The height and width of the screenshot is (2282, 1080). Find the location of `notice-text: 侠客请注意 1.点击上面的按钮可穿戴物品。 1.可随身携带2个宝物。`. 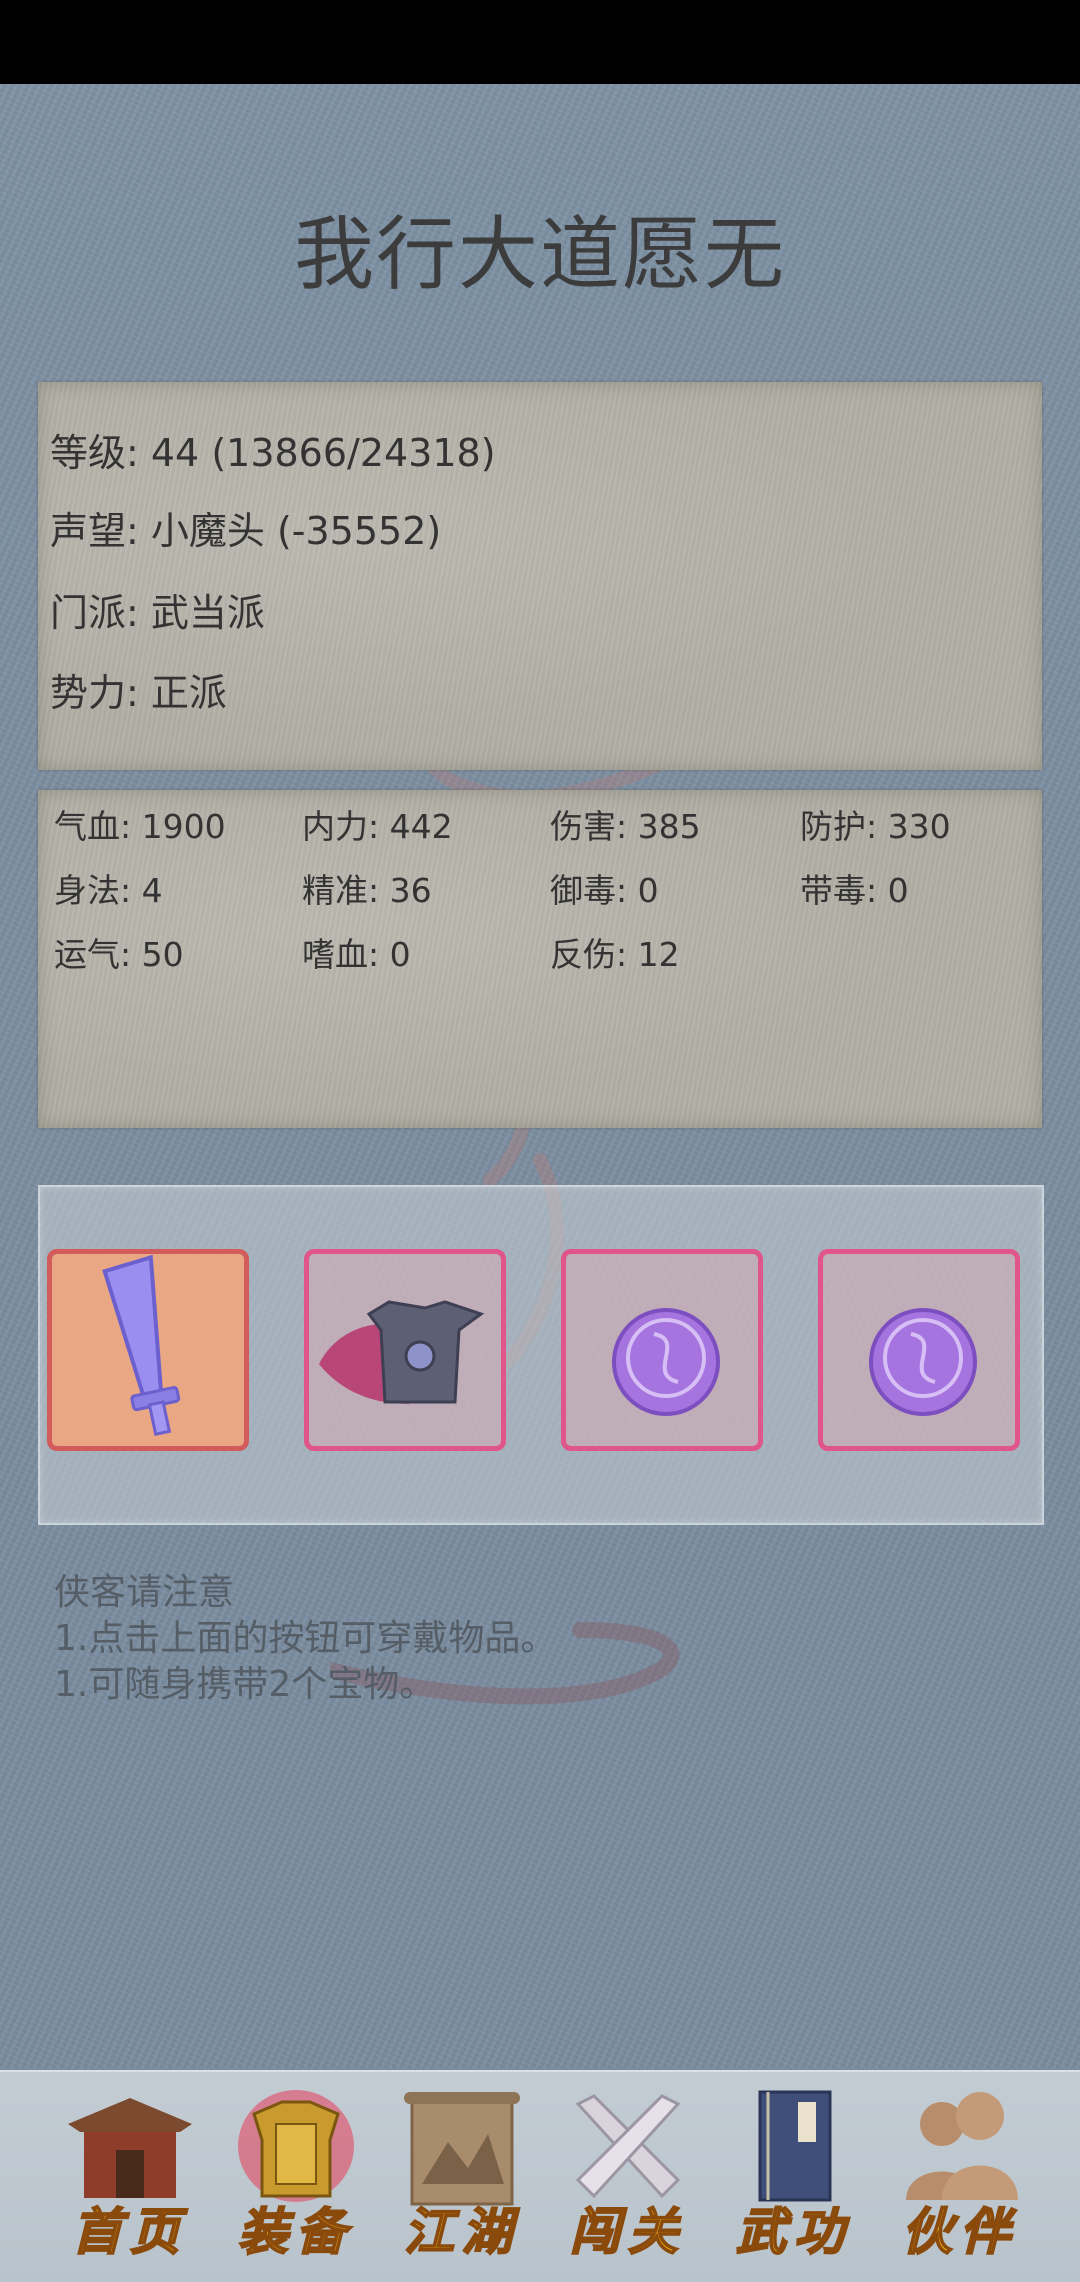

notice-text: 侠客请注意 1.点击上面的按钮可穿戴物品。 1.可随身携带2个宝物。 is located at coordinates (305, 1639).